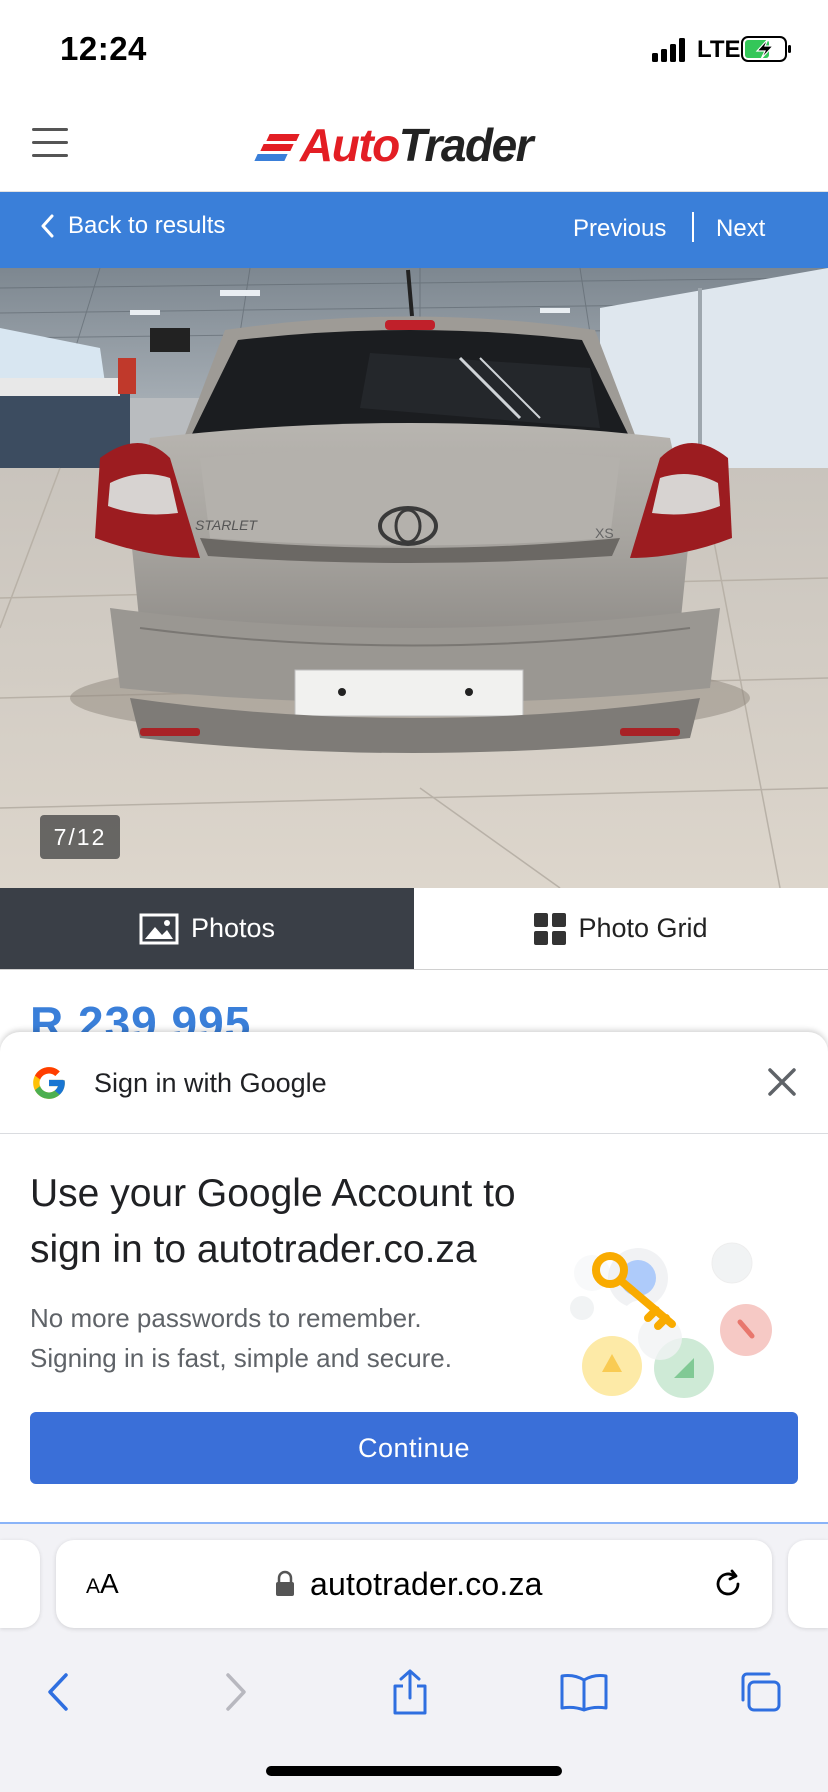 The height and width of the screenshot is (1792, 828). Describe the element at coordinates (671, 1320) in the screenshot. I see `key-illustration-icon` at that location.